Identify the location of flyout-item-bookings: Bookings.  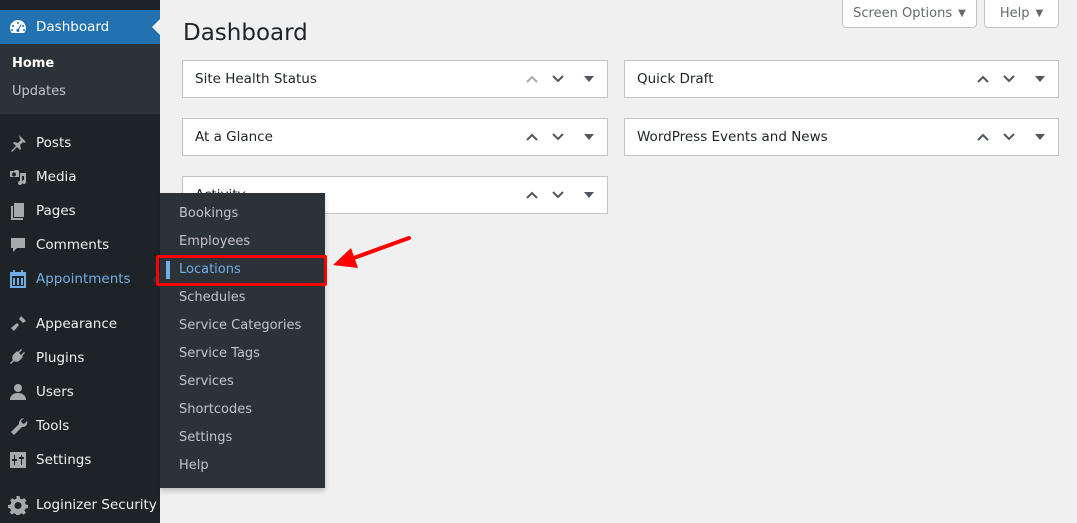
(242, 214).